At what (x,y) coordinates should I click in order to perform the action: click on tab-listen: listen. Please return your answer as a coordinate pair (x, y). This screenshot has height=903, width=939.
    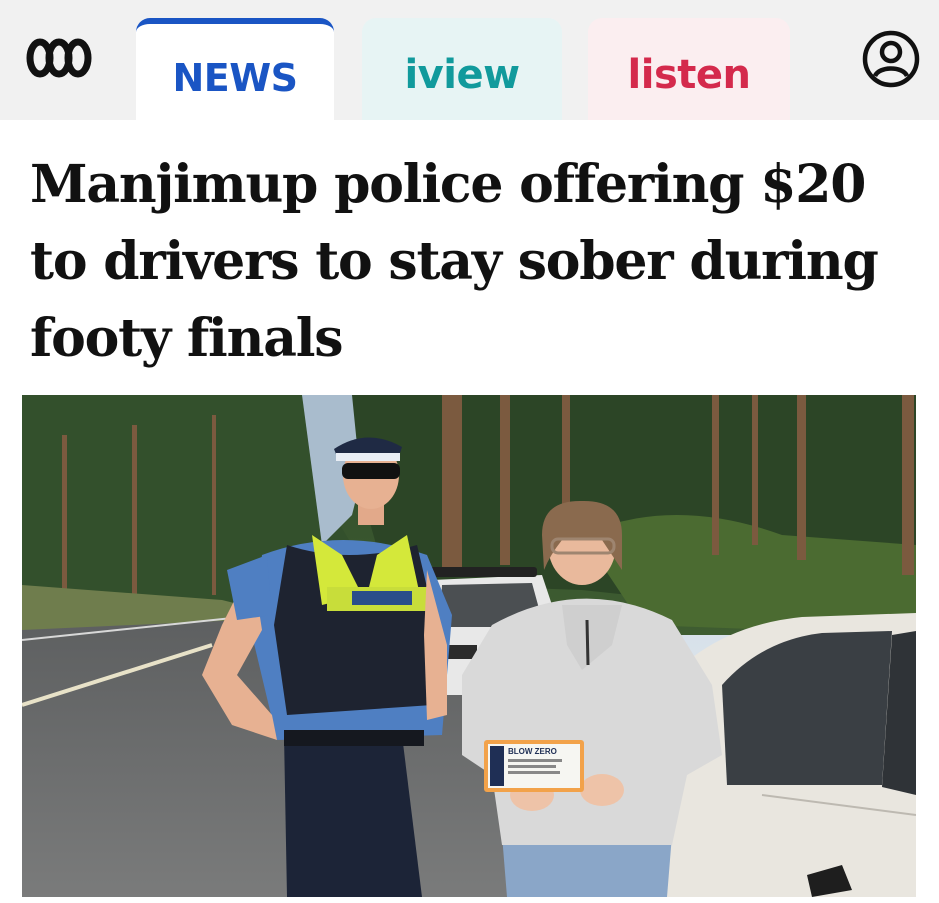
    Looking at the image, I should click on (689, 69).